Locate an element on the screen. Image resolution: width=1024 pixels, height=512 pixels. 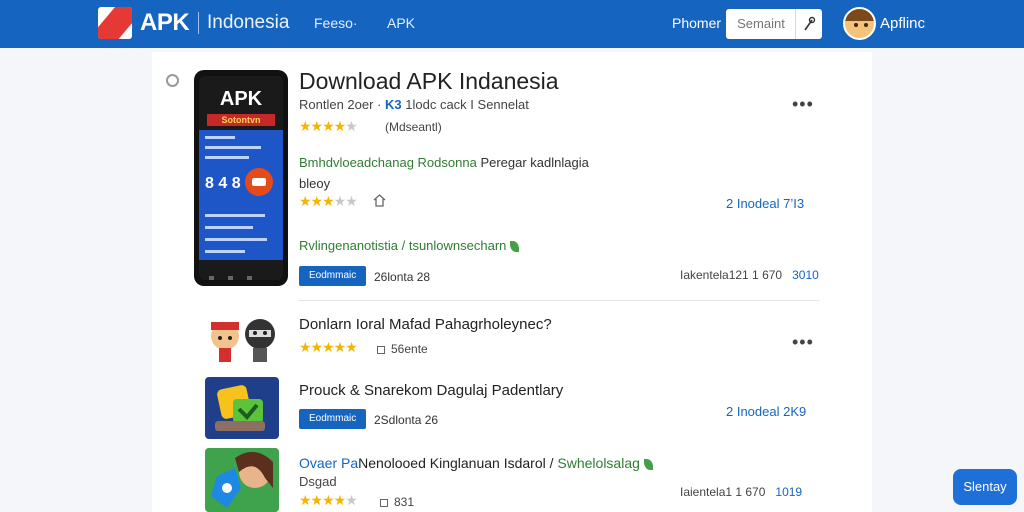
featured-app-screenshot: APK Sotontvn 8 4 8 is located at coordinates (241, 178).